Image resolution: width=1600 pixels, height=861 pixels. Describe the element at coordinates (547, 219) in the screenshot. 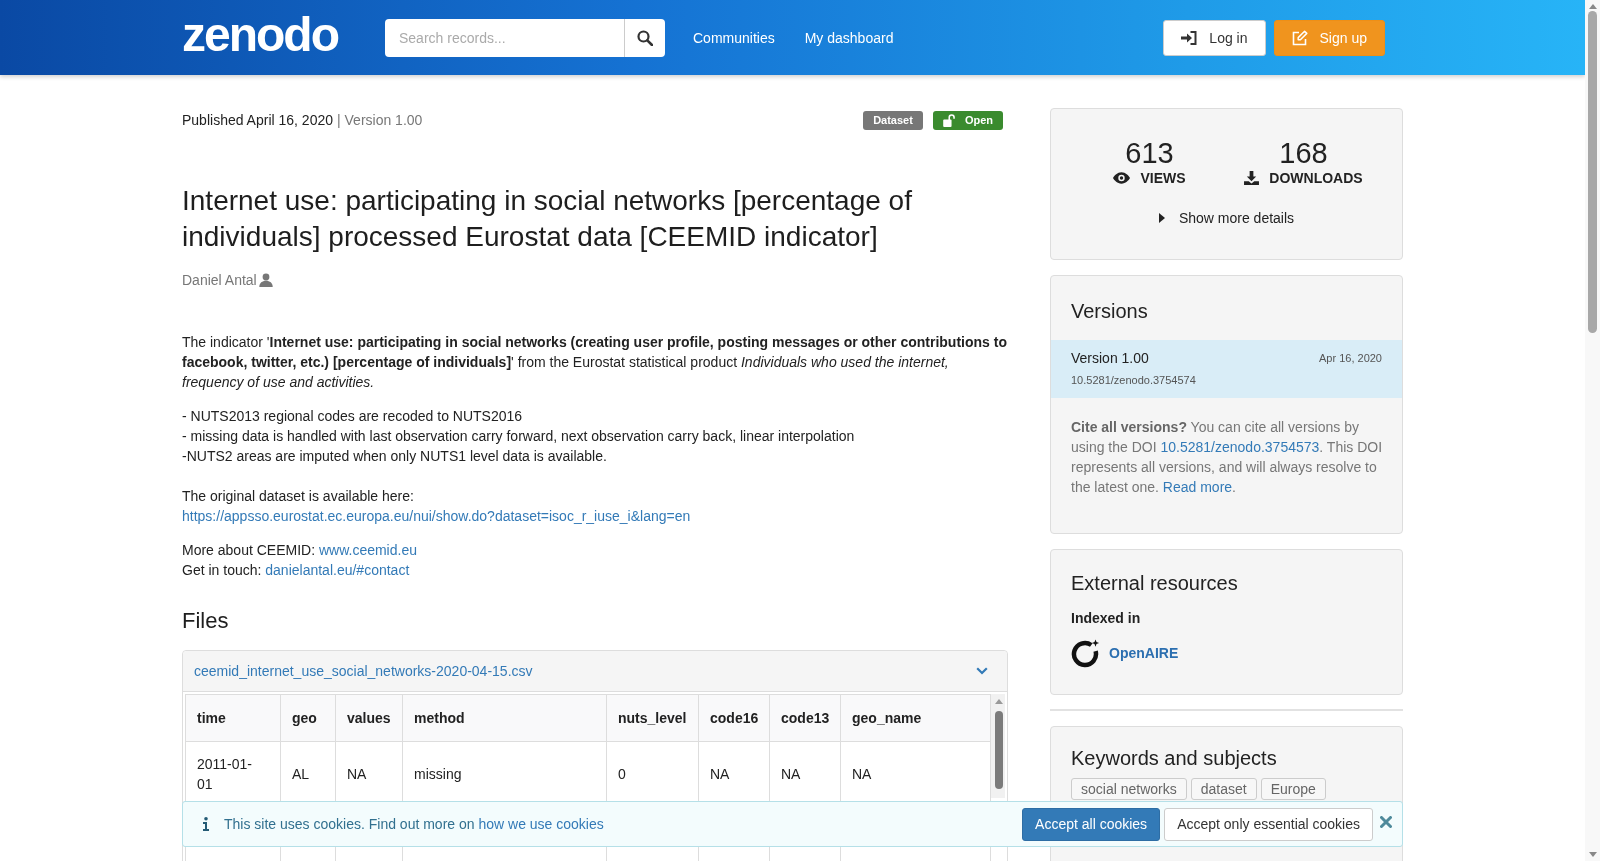

I see `record-title: Internet use: participating in social networks [percentage of individuals] processed Eurostat data [CEEMID indicator]` at that location.